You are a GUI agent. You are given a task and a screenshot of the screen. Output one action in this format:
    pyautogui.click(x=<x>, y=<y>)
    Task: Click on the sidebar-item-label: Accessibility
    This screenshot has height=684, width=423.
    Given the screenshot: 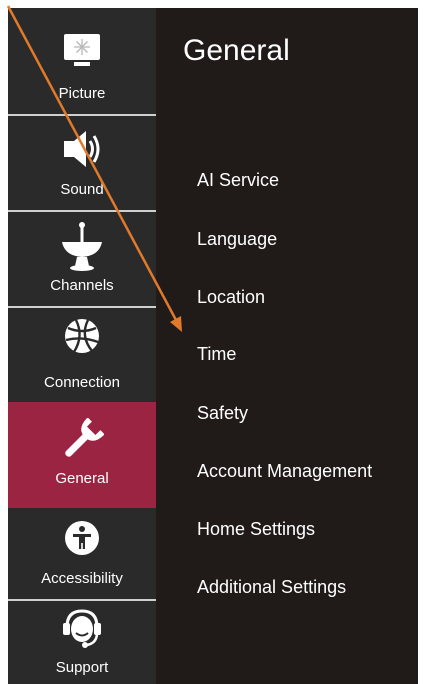 What is the action you would take?
    pyautogui.click(x=82, y=578)
    